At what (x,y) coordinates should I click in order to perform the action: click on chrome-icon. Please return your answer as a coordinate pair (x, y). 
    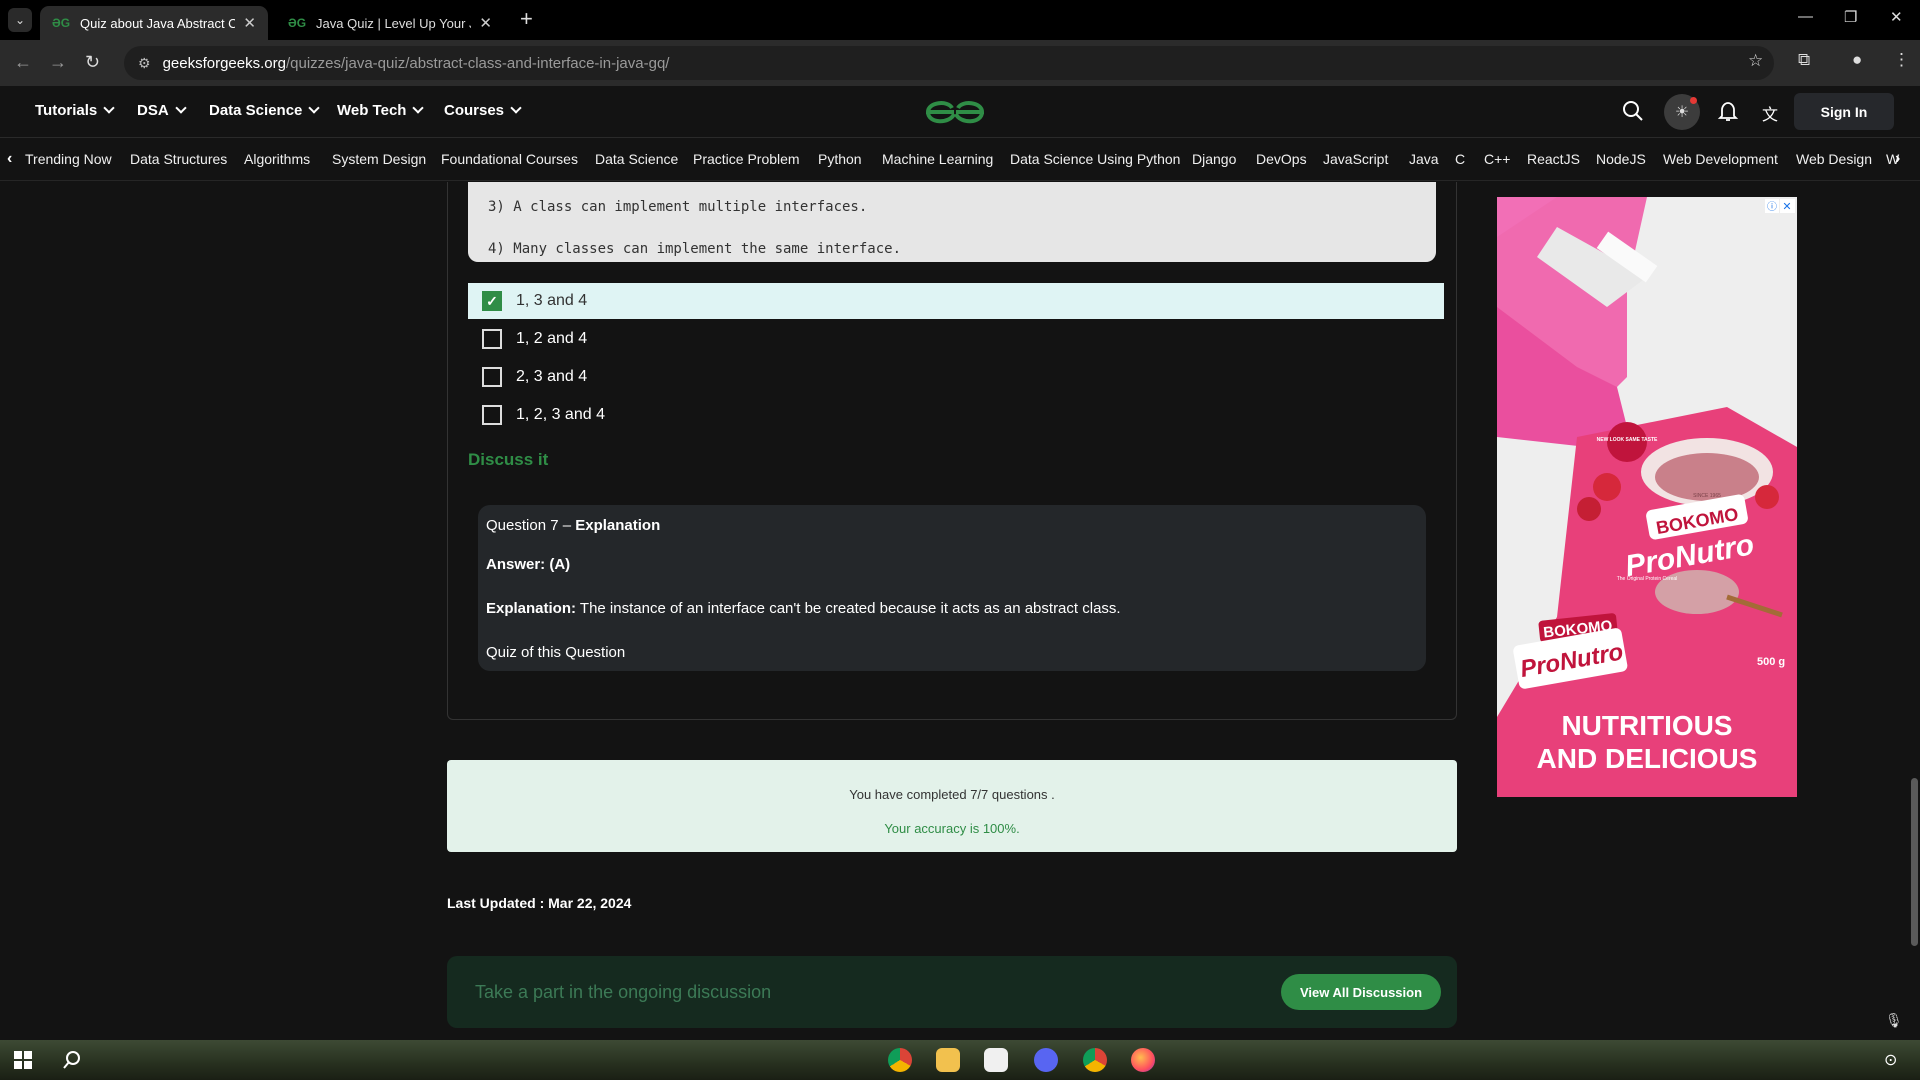
    Looking at the image, I should click on (900, 1060).